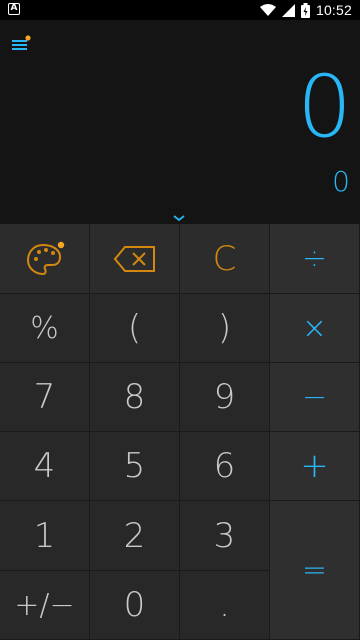 The width and height of the screenshot is (360, 640). Describe the element at coordinates (45, 605) in the screenshot. I see `negate-button: +/−` at that location.